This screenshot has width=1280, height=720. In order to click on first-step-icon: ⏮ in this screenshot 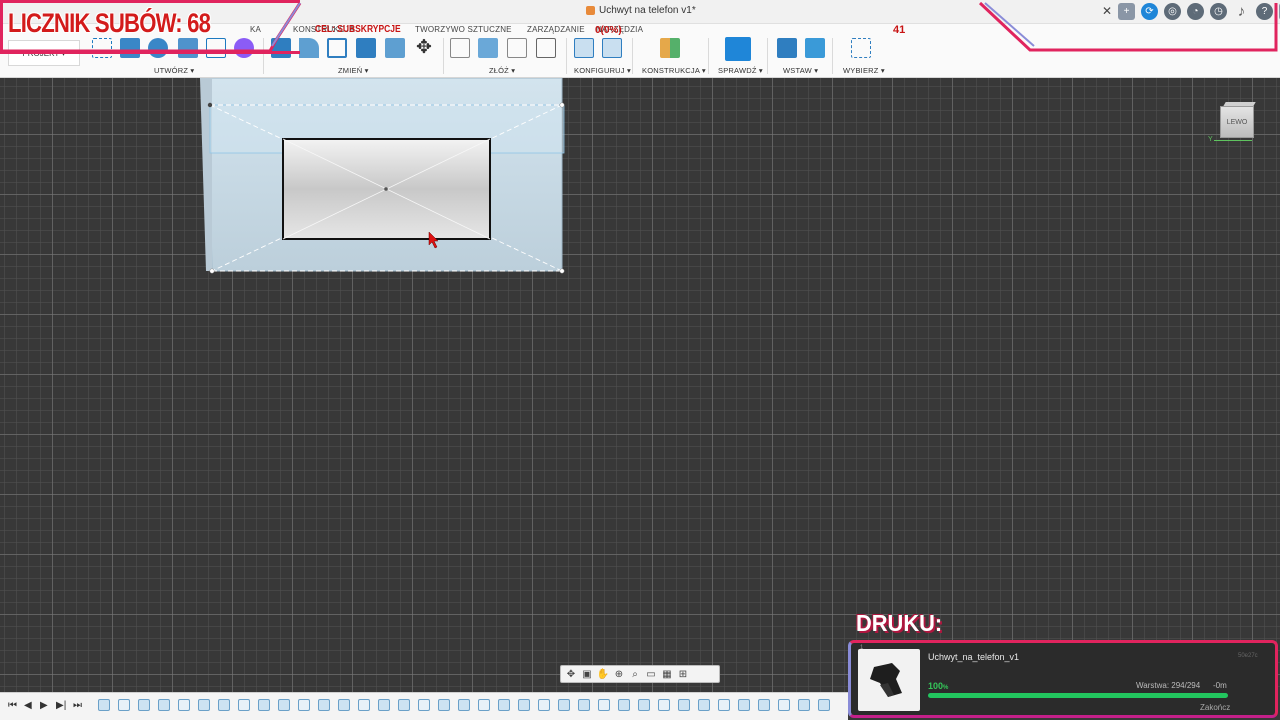, I will do `click(12, 705)`.